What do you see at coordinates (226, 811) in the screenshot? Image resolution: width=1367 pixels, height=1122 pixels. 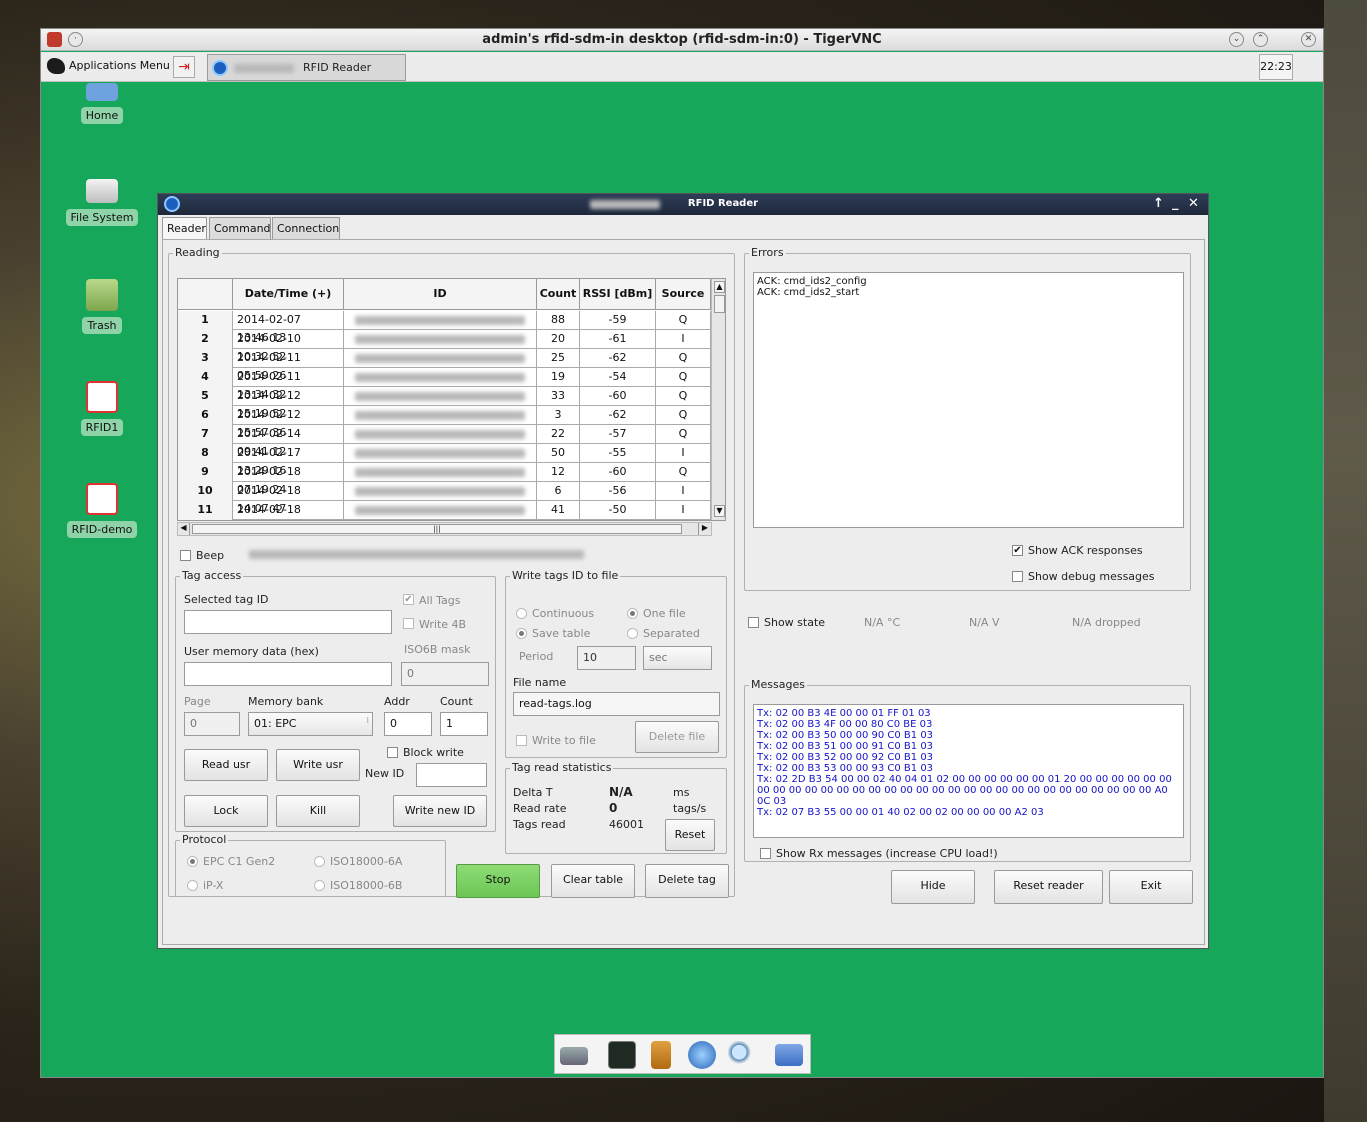 I see `lock-button: Lock` at bounding box center [226, 811].